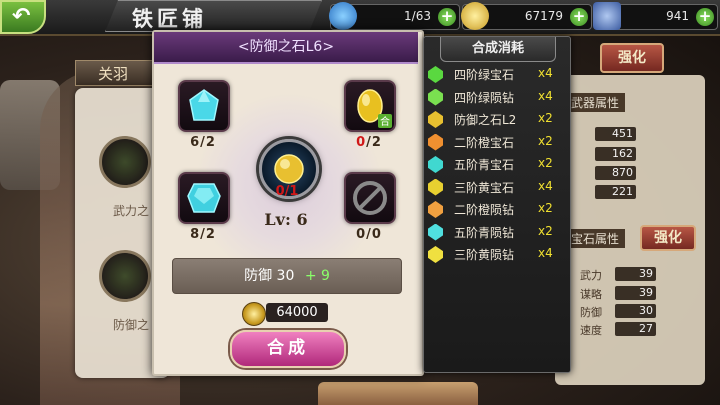  What do you see at coordinates (705, 17) in the screenshot?
I see `add-gem-button: +` at bounding box center [705, 17].